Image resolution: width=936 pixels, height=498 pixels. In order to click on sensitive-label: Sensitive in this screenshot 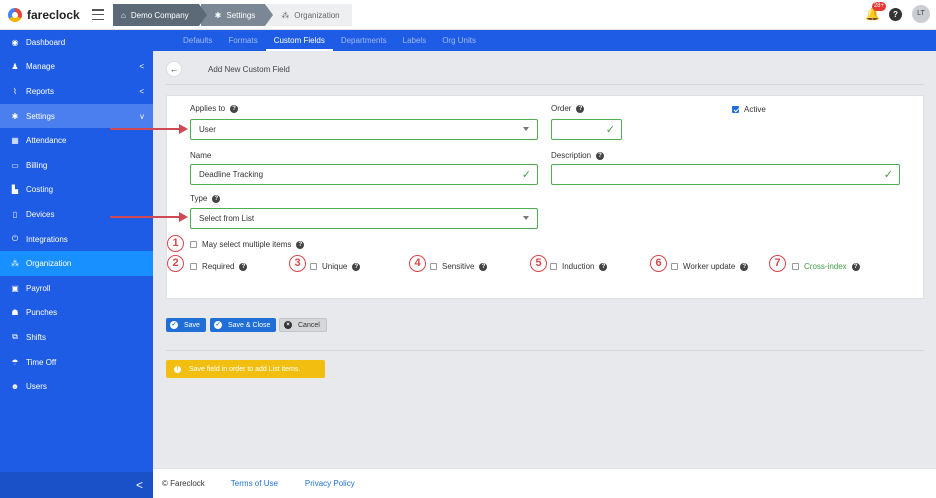, I will do `click(458, 266)`.